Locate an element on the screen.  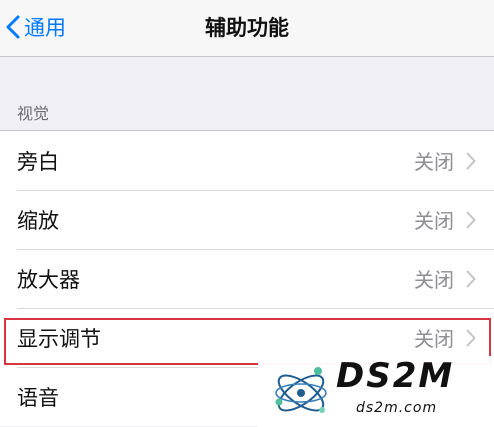
list-item-label: 放大器 is located at coordinates (48, 279).